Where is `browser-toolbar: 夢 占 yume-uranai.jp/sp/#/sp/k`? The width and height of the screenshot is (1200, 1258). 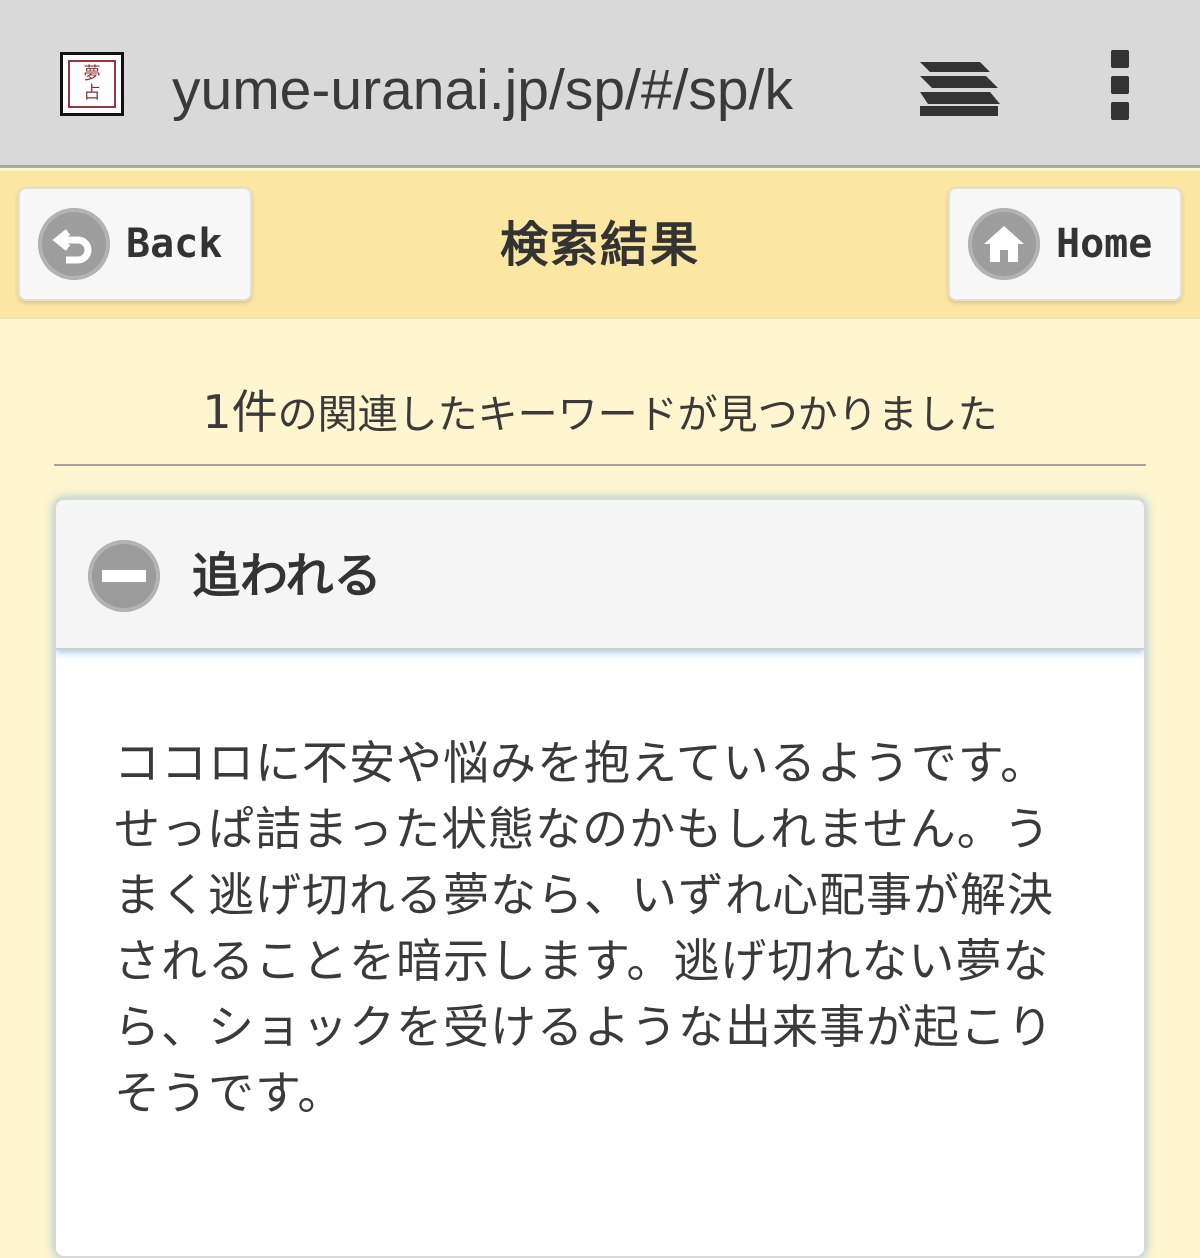
browser-toolbar: 夢 占 yume-uranai.jp/sp/#/sp/k is located at coordinates (600, 84).